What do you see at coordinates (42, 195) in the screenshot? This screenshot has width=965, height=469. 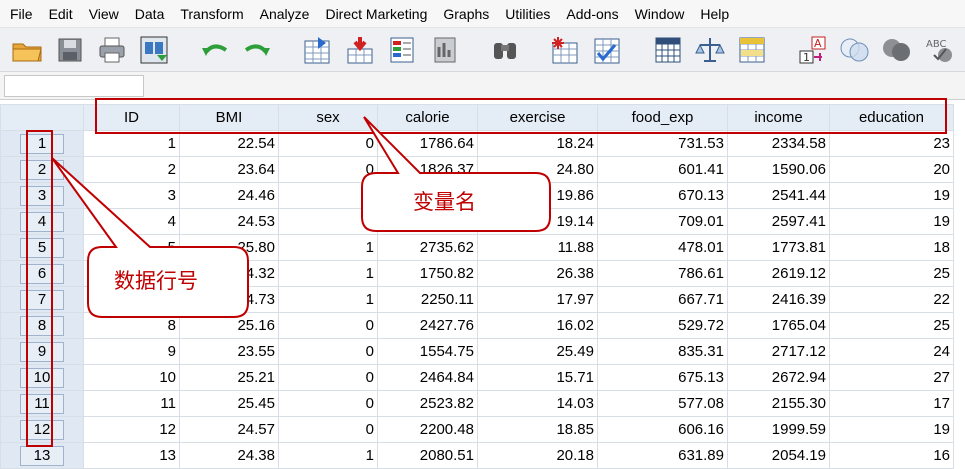 I see `row-number-header: 3` at bounding box center [42, 195].